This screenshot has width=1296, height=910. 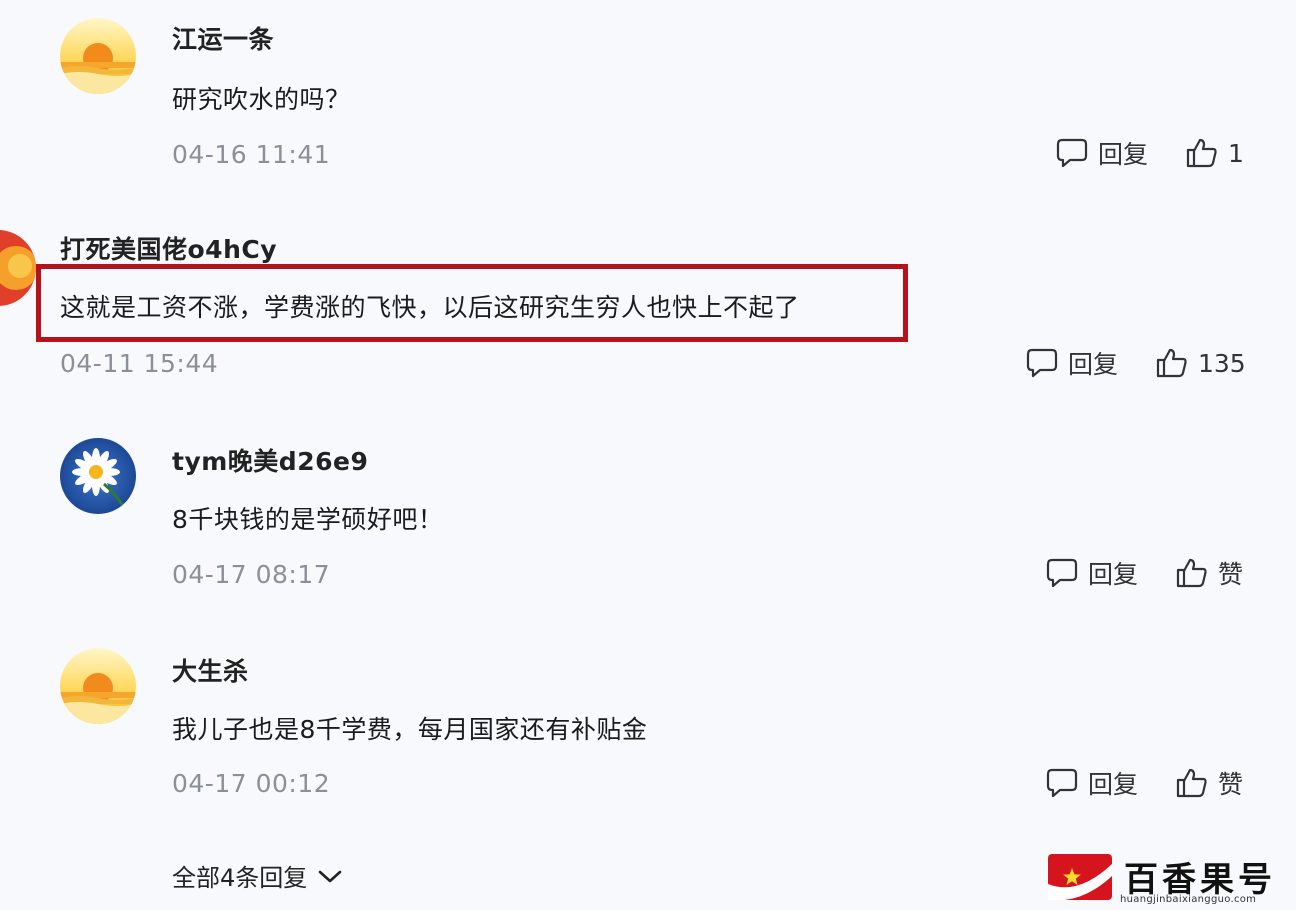 What do you see at coordinates (1222, 363) in the screenshot?
I see `like-count: 135` at bounding box center [1222, 363].